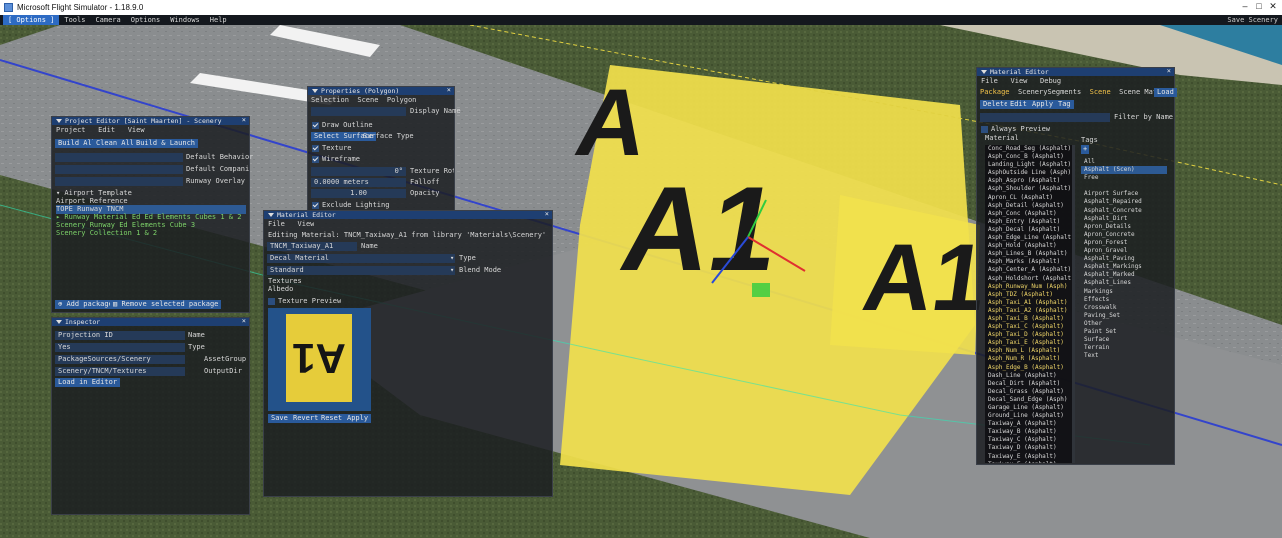 Image resolution: width=1282 pixels, height=538 pixels. What do you see at coordinates (31, 20) in the screenshot?
I see `menu-options-dev: [ Options ]` at bounding box center [31, 20].